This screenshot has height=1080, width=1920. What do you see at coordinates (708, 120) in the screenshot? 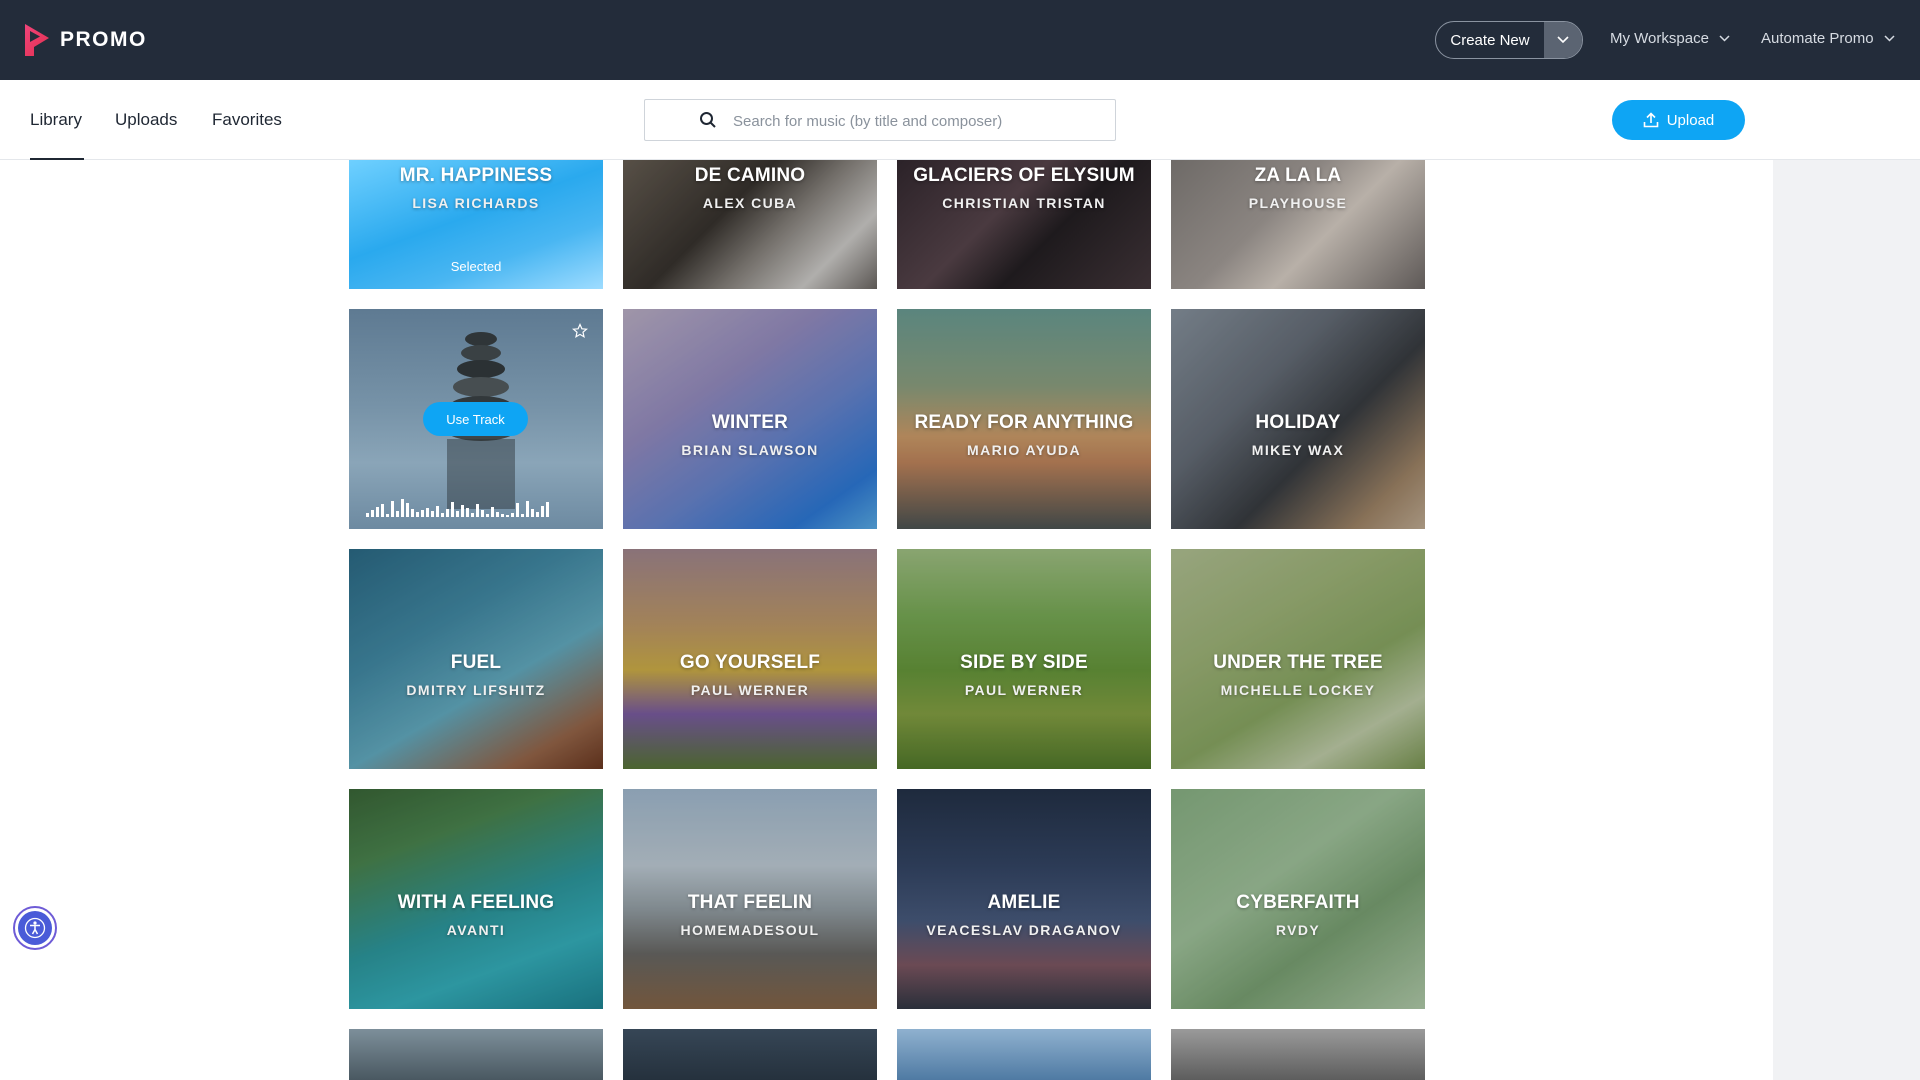
I see `search-icon` at bounding box center [708, 120].